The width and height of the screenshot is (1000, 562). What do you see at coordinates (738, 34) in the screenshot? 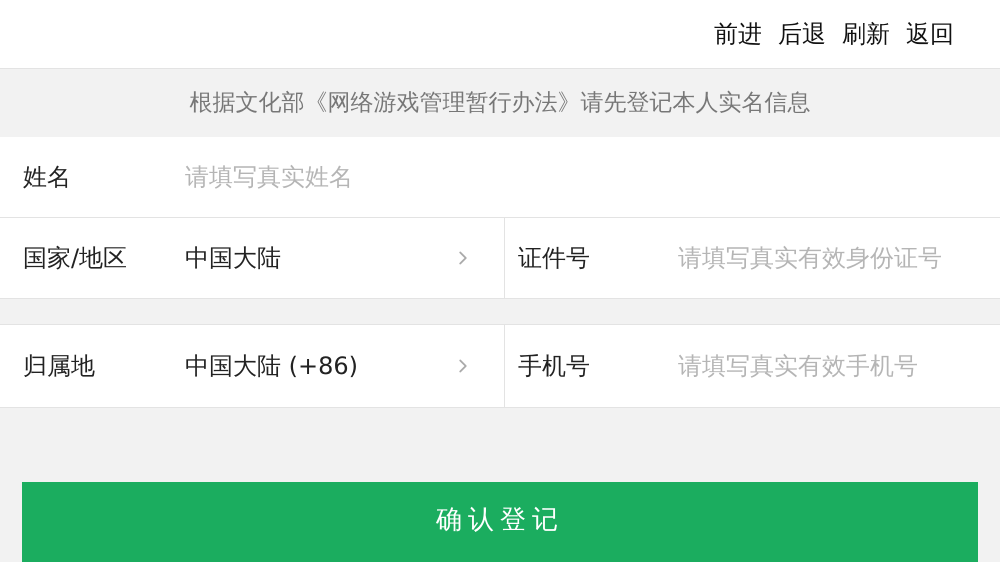
I see `nav-link: 前进` at bounding box center [738, 34].